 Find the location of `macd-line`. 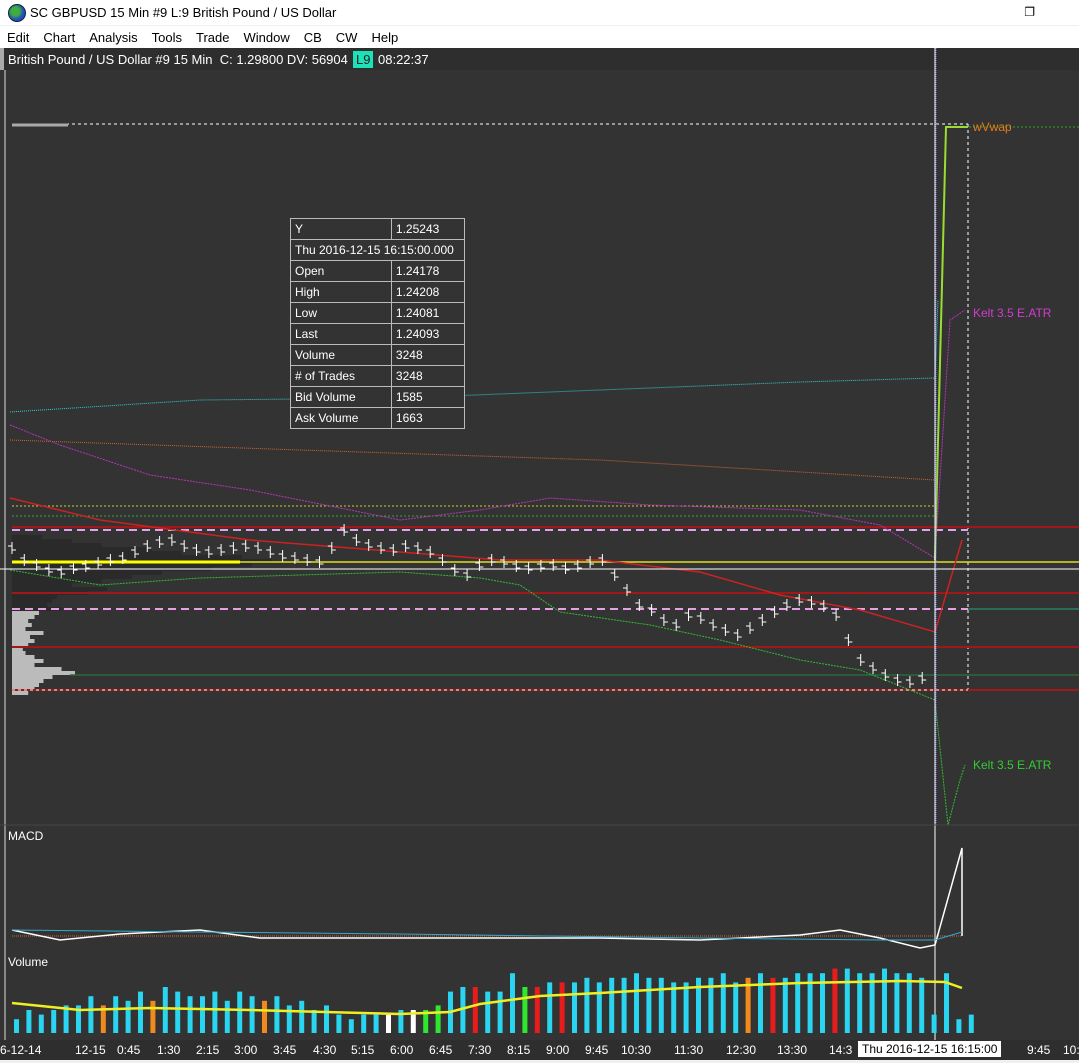

macd-line is located at coordinates (487, 898).